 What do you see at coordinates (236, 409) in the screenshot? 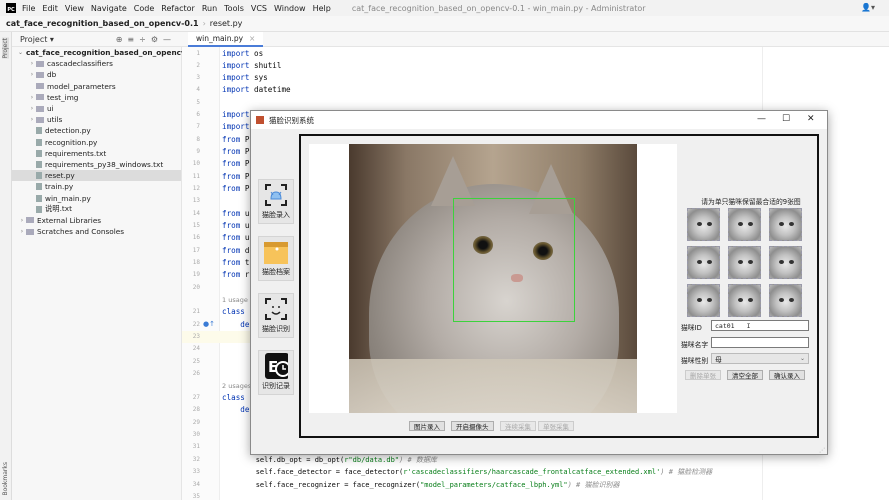
I see `keyword: de` at bounding box center [236, 409].